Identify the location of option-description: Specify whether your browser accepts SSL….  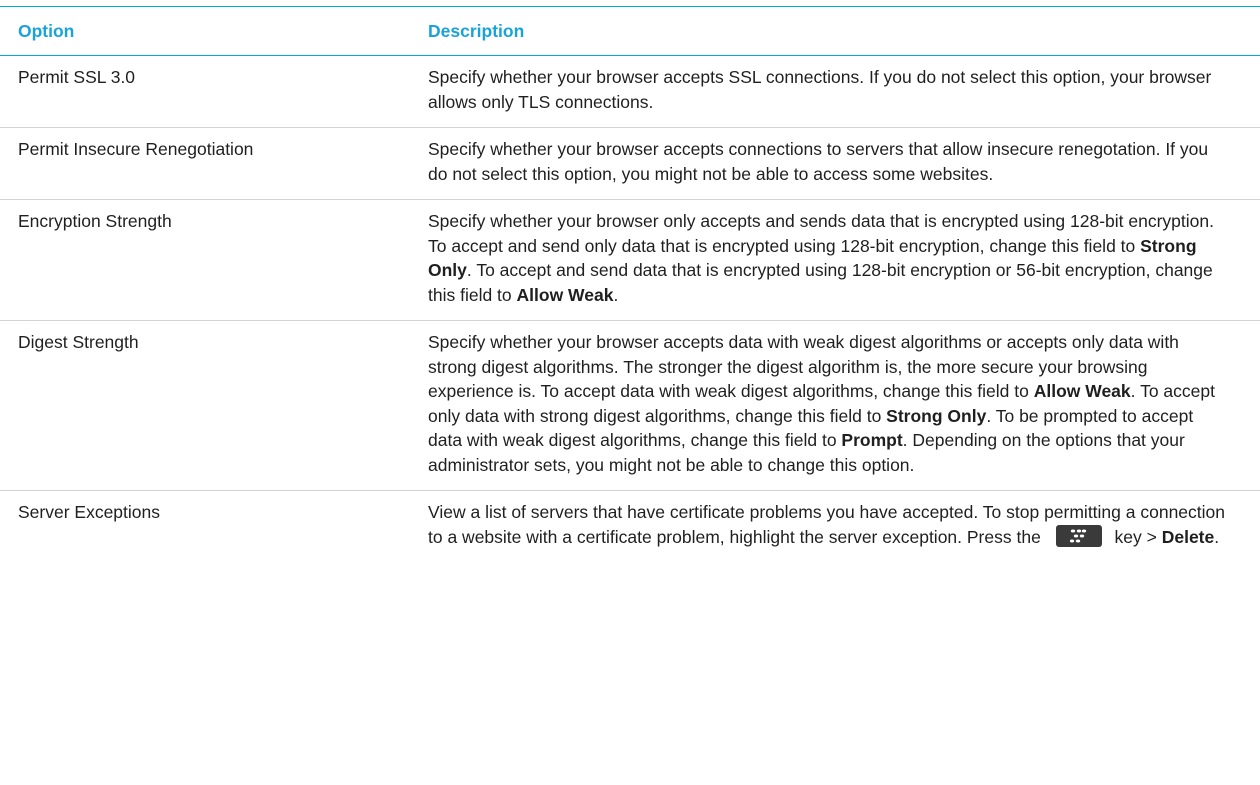
(815, 89).